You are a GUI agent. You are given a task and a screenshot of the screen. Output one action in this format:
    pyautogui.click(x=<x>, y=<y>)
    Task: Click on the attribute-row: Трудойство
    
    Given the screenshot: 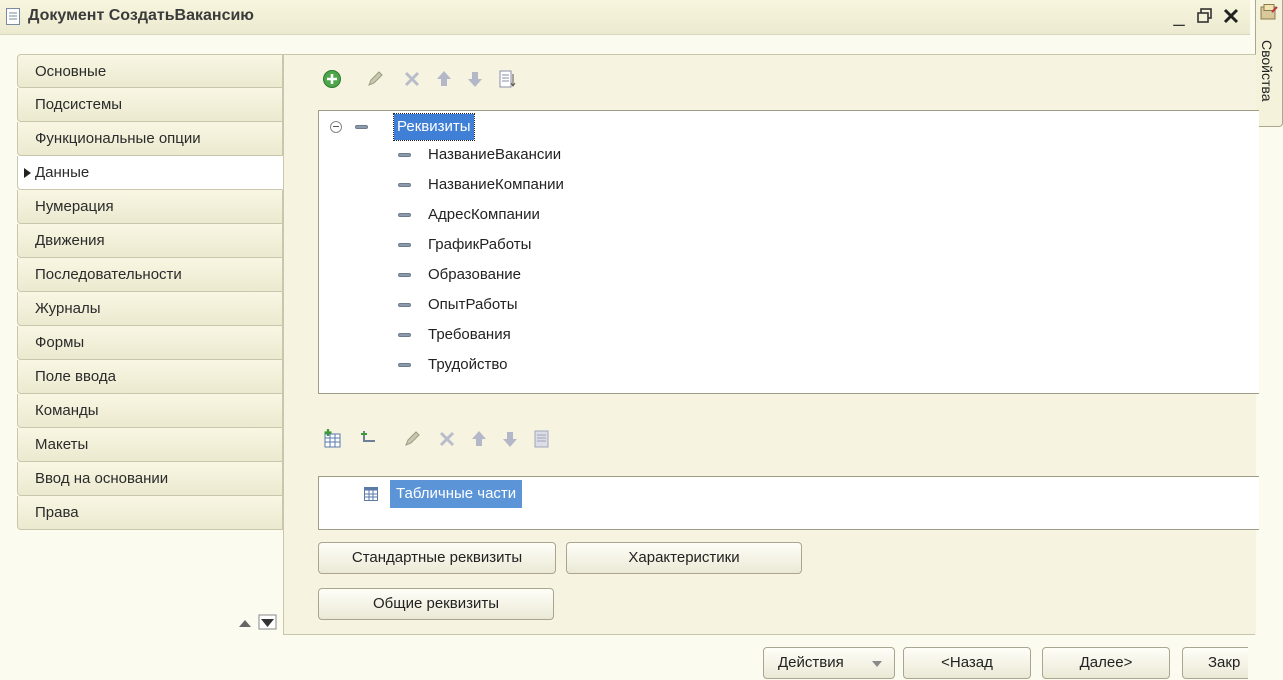 What is the action you would take?
    pyautogui.click(x=519, y=365)
    